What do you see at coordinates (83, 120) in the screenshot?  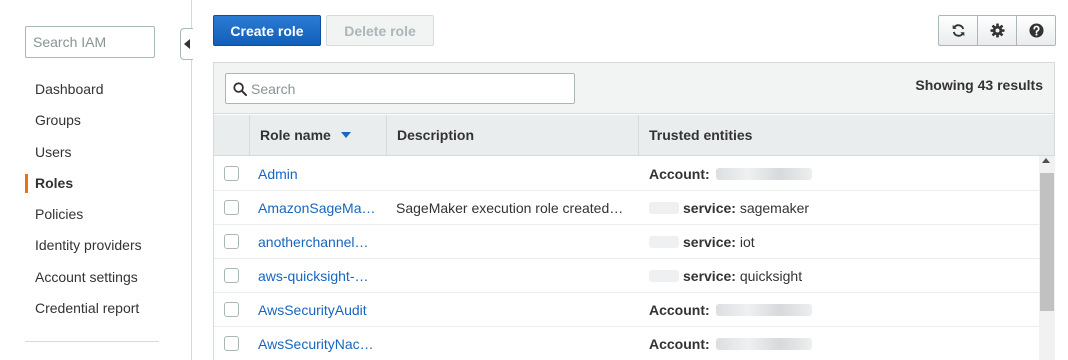 I see `sidebar-item-groups: Groups` at bounding box center [83, 120].